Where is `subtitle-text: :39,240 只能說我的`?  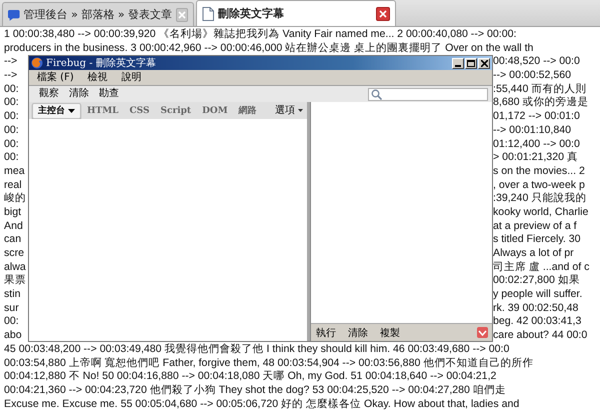 subtitle-text: :39,240 只能說我的 is located at coordinates (539, 199).